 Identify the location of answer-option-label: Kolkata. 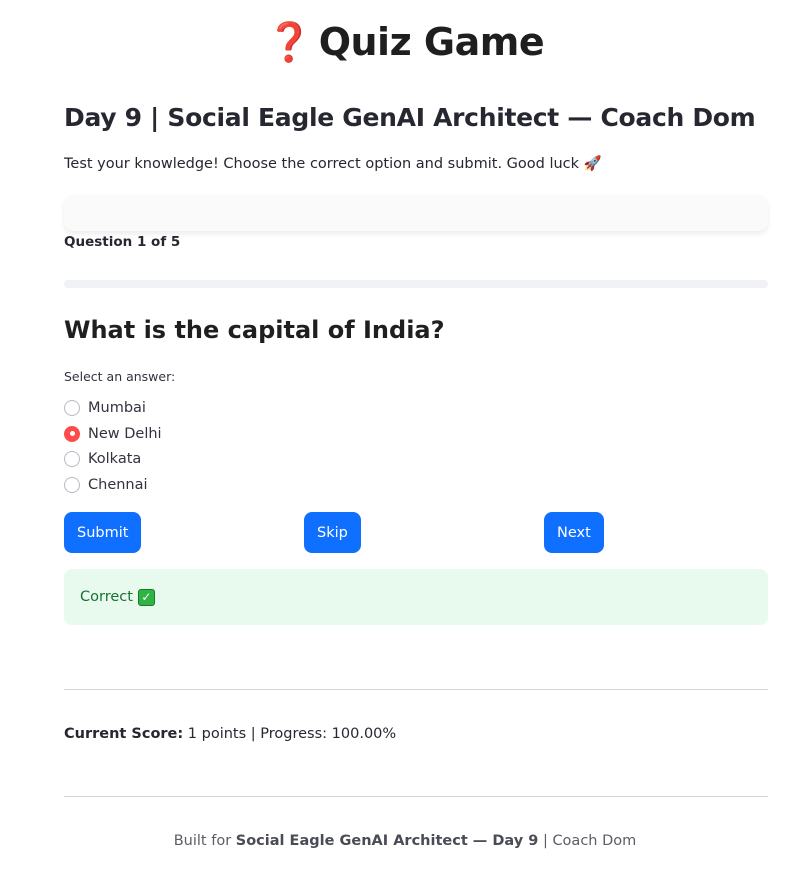
(115, 459).